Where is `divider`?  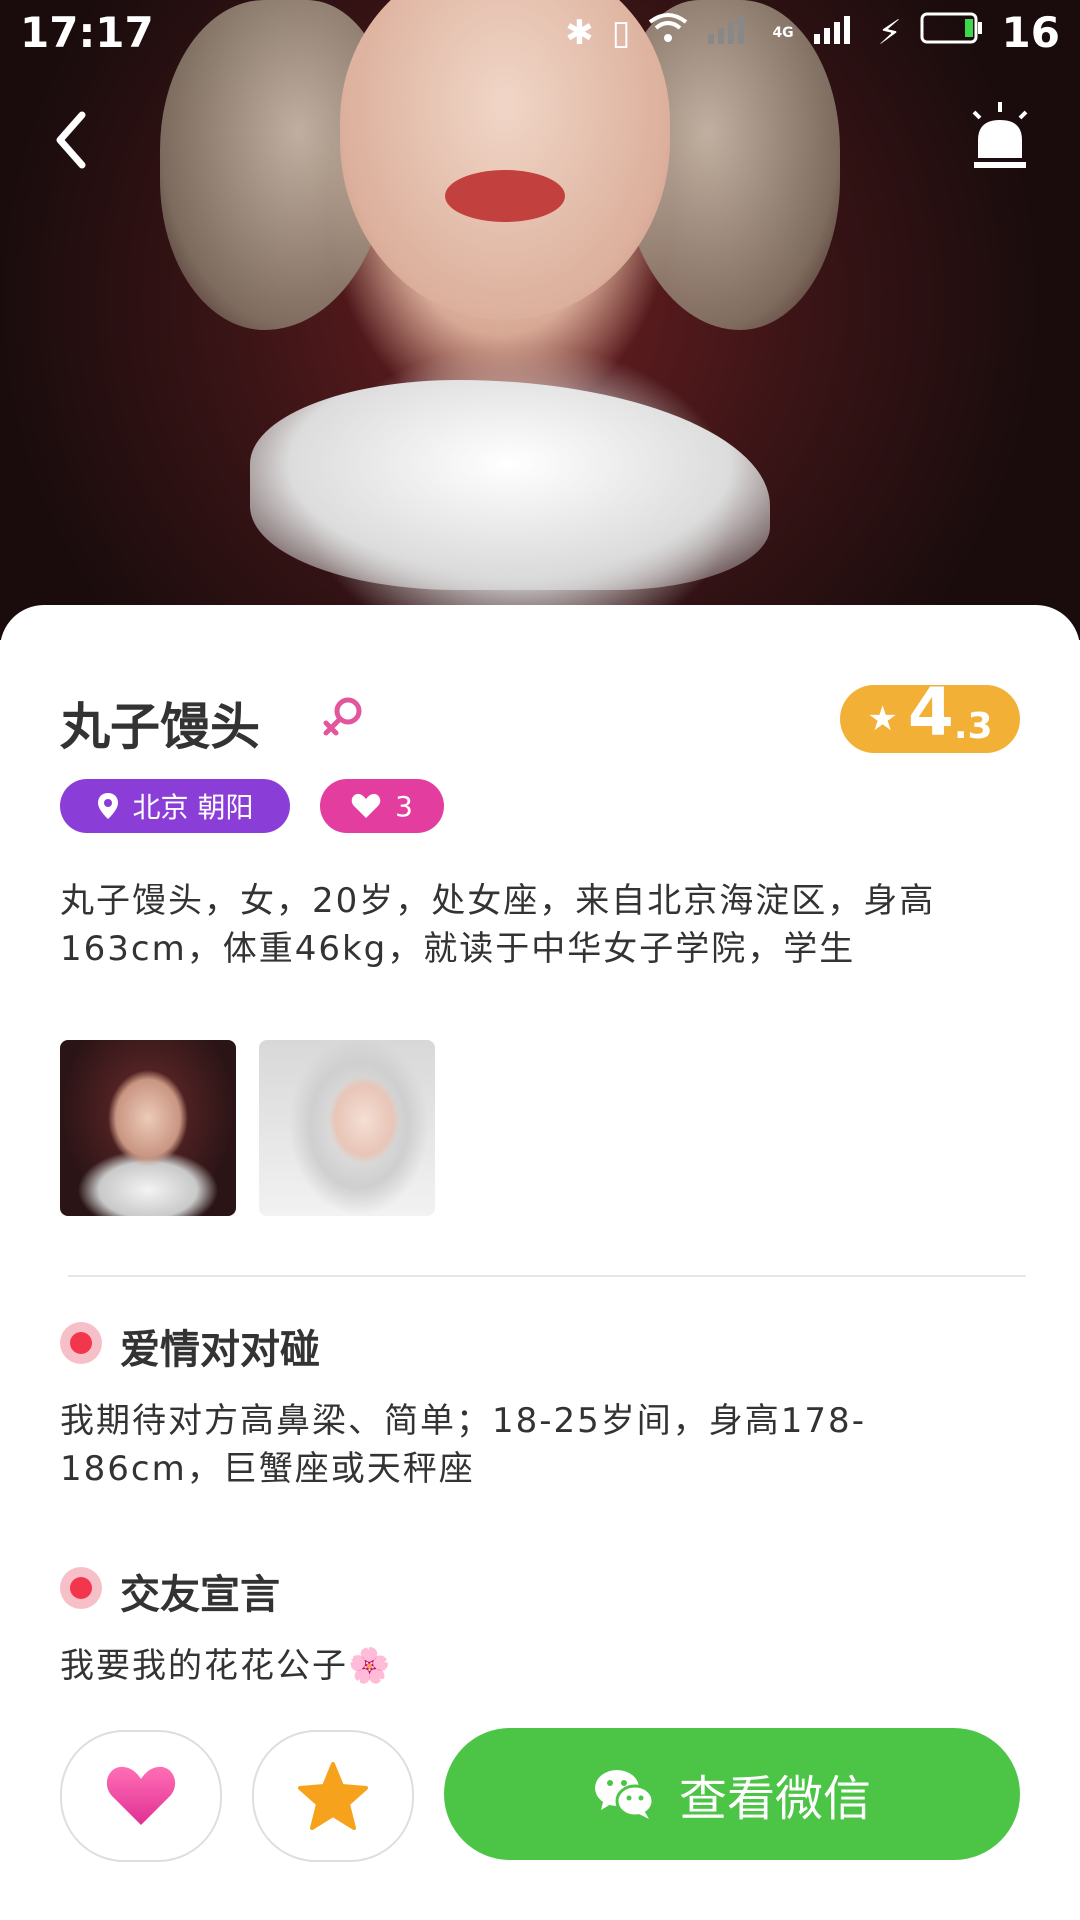 divider is located at coordinates (547, 1276).